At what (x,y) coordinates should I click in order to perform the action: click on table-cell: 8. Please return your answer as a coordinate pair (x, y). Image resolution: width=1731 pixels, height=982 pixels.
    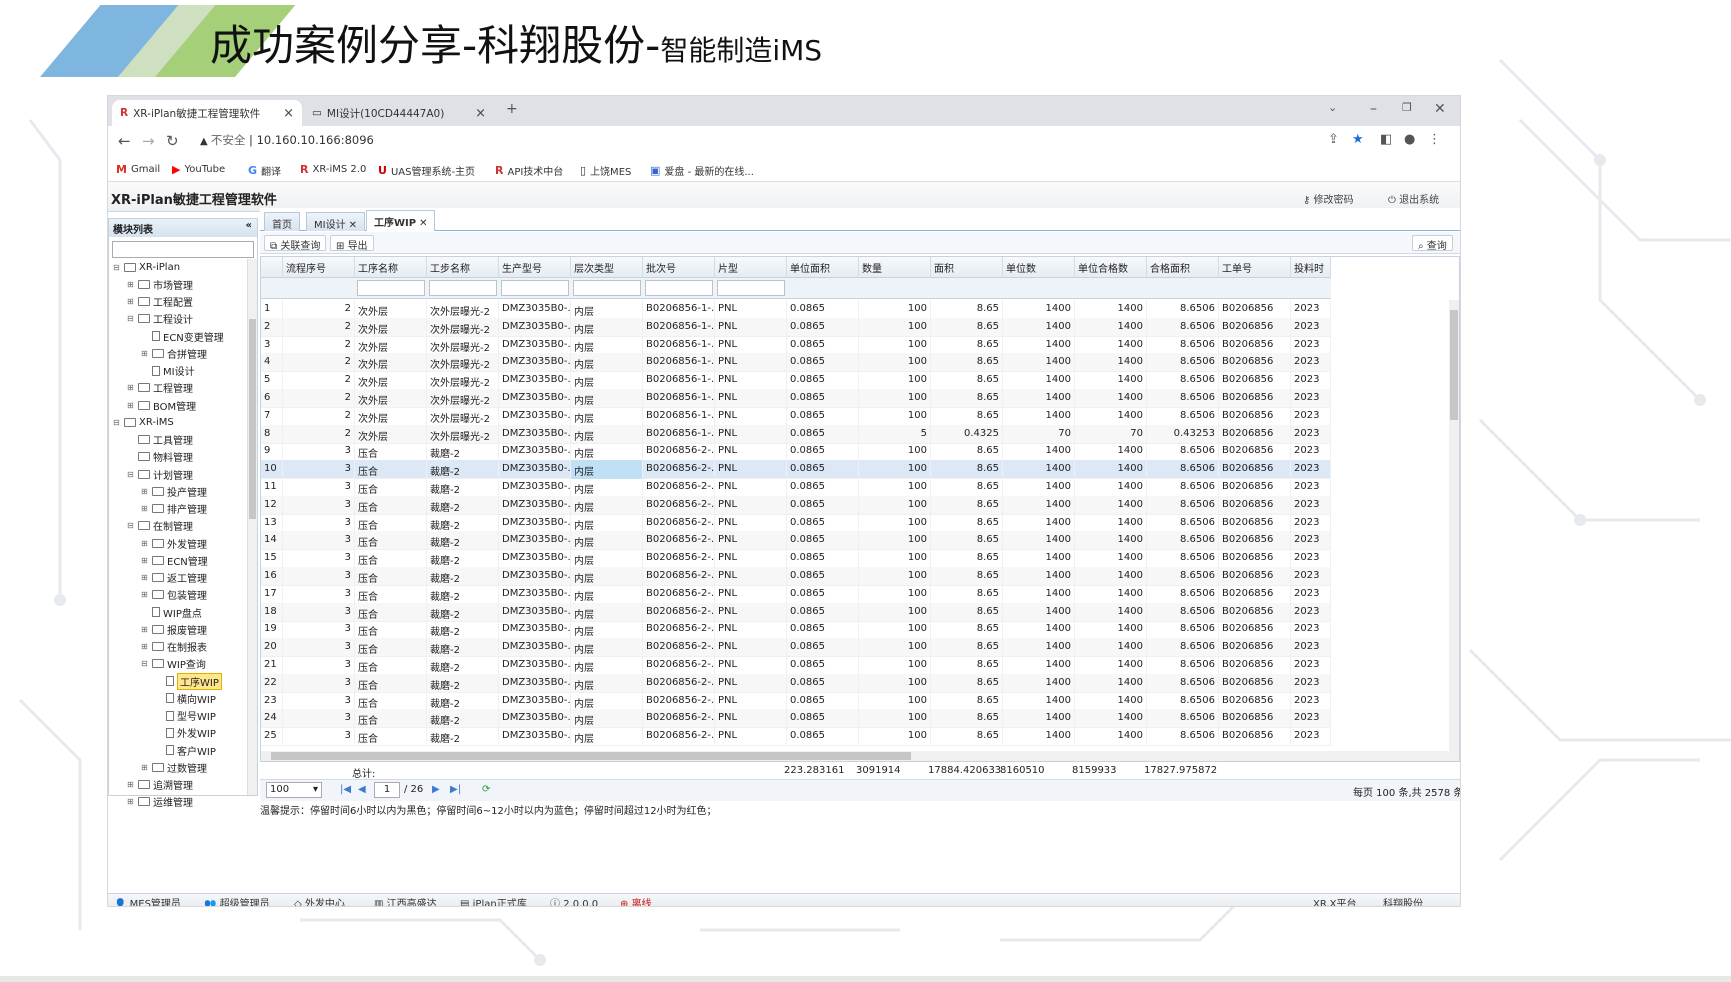
    Looking at the image, I should click on (272, 434).